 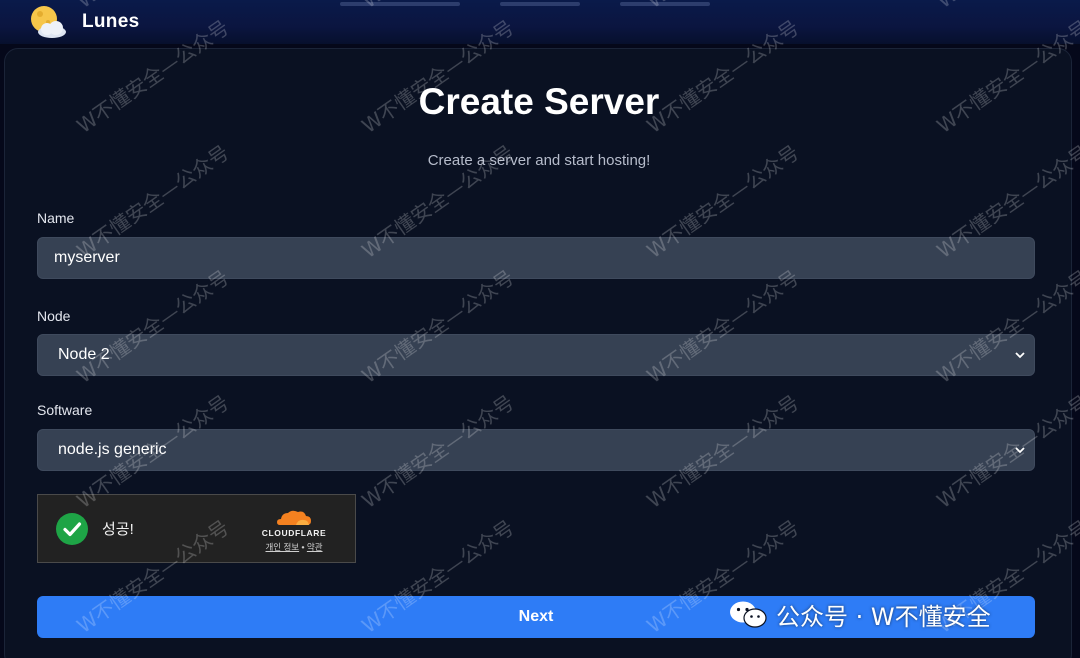 What do you see at coordinates (315, 547) in the screenshot?
I see `terms-link: 약관` at bounding box center [315, 547].